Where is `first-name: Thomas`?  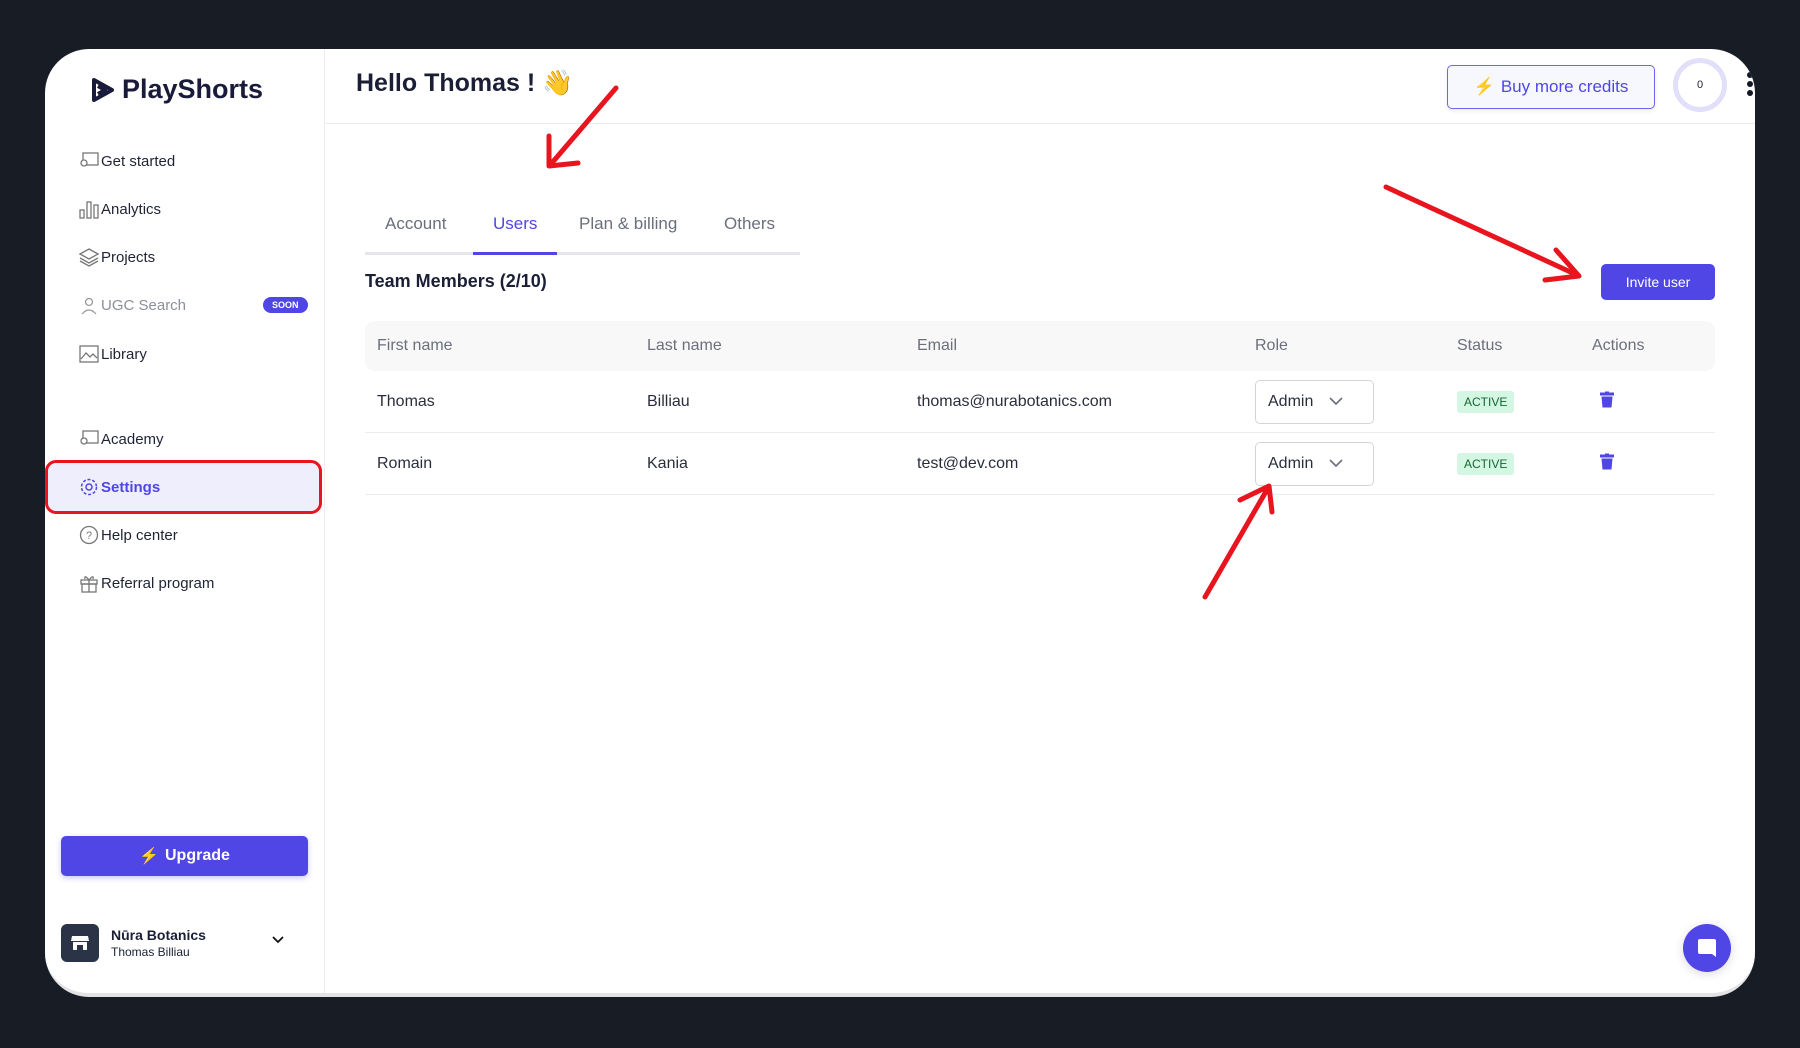 first-name: Thomas is located at coordinates (406, 401).